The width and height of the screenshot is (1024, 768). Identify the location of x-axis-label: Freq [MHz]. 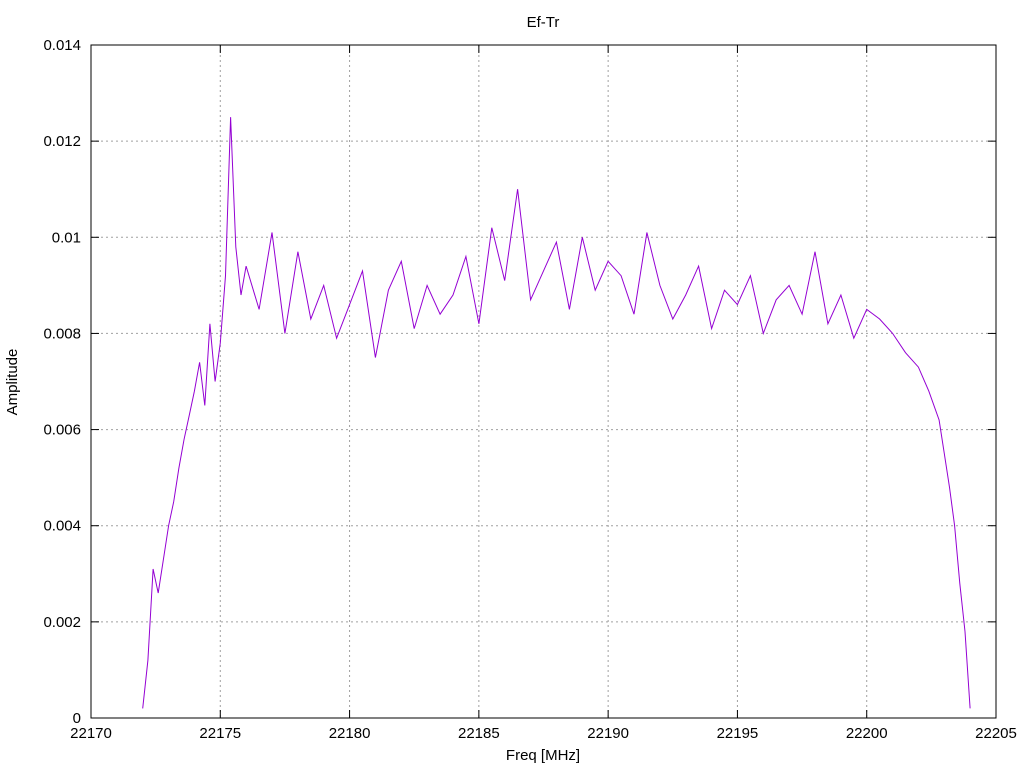
(543, 755).